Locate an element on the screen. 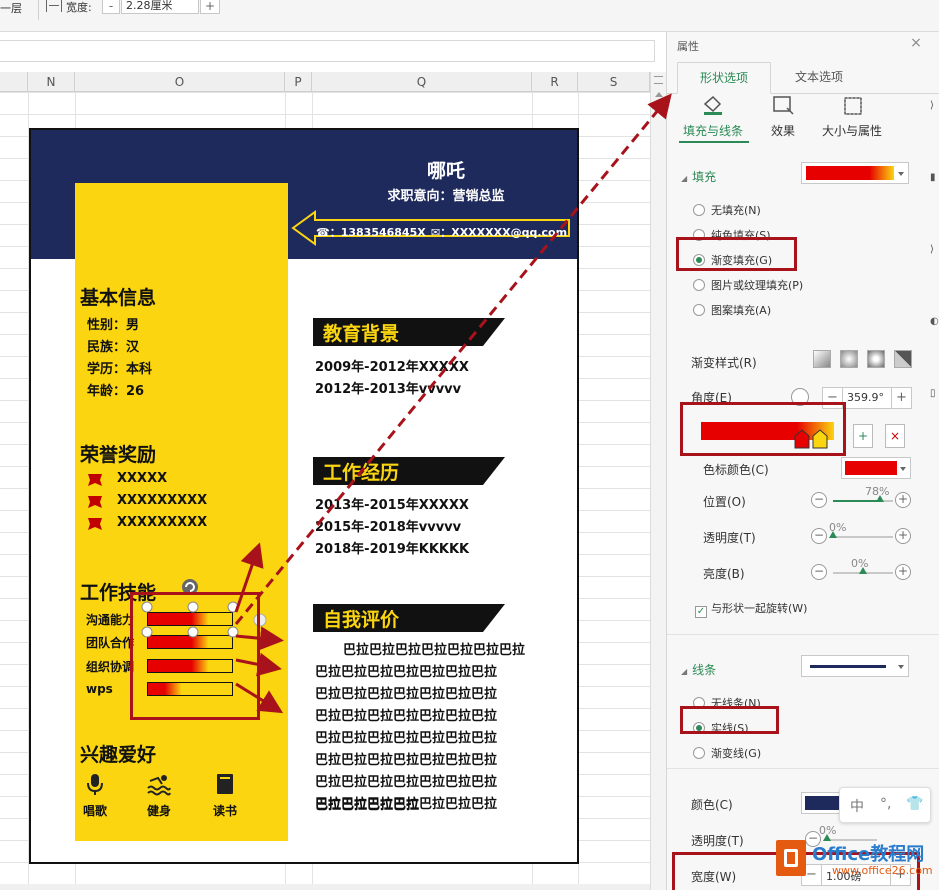  side-tool-icon: ◐ is located at coordinates (934, 321).